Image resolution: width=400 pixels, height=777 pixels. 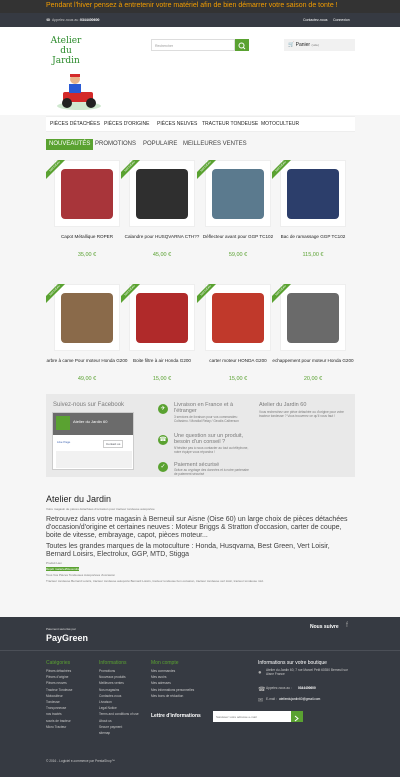 I want to click on product-price: 20,00 €, so click(x=313, y=379).